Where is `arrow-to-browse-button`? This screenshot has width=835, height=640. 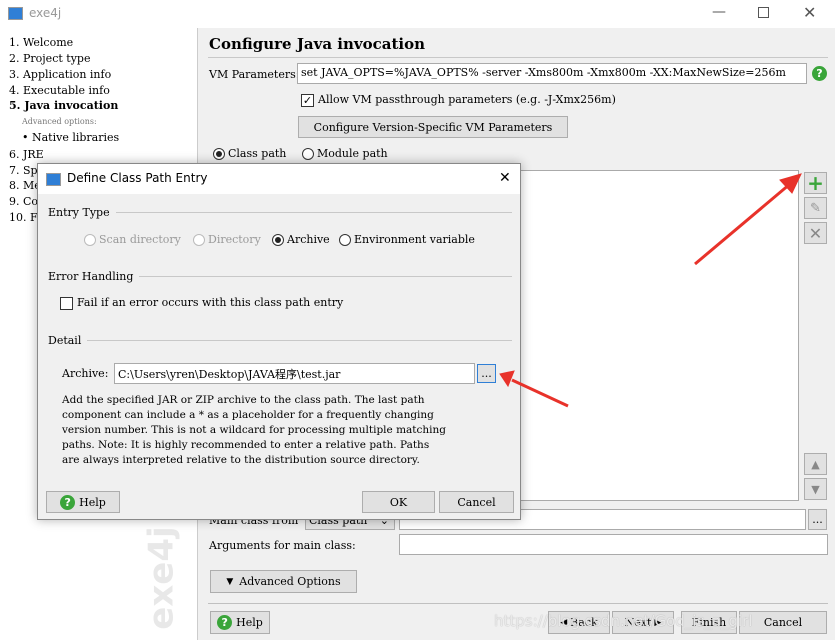
arrow-to-browse-button is located at coordinates (534, 389).